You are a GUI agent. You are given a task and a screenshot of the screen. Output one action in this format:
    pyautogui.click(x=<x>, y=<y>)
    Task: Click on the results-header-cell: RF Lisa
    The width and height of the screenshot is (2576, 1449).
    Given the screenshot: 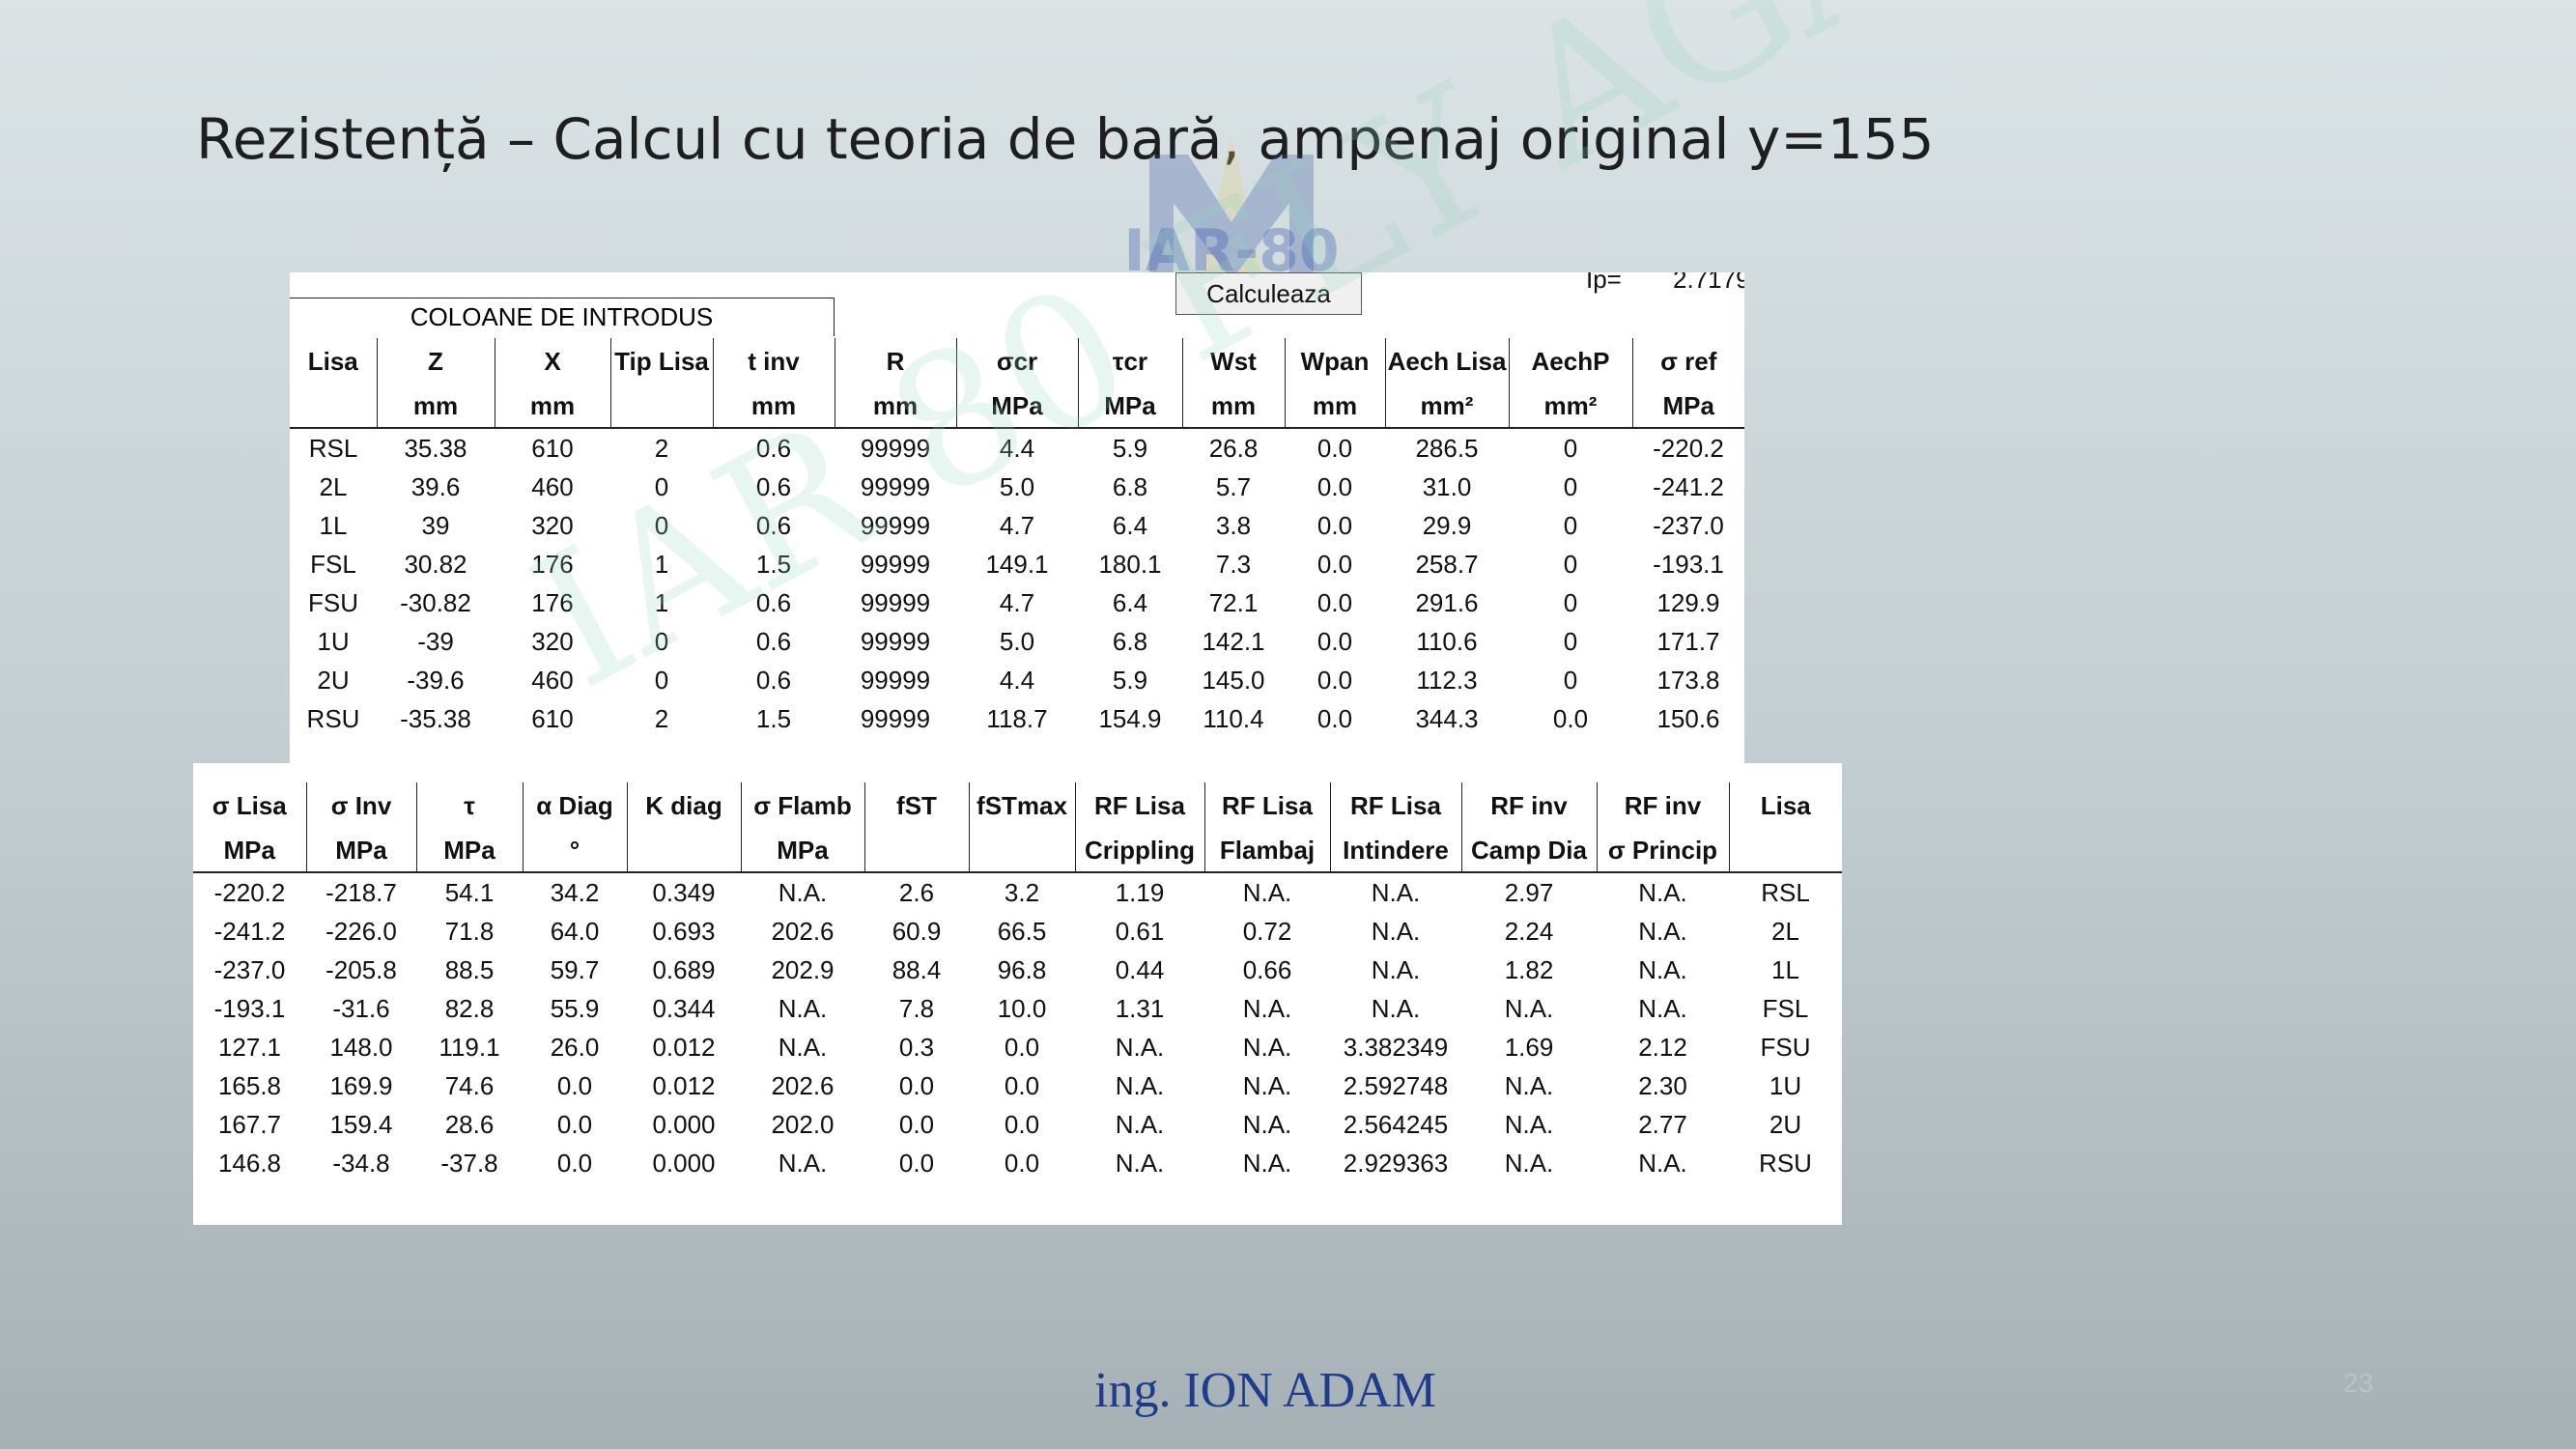 What is the action you would take?
    pyautogui.click(x=1266, y=805)
    